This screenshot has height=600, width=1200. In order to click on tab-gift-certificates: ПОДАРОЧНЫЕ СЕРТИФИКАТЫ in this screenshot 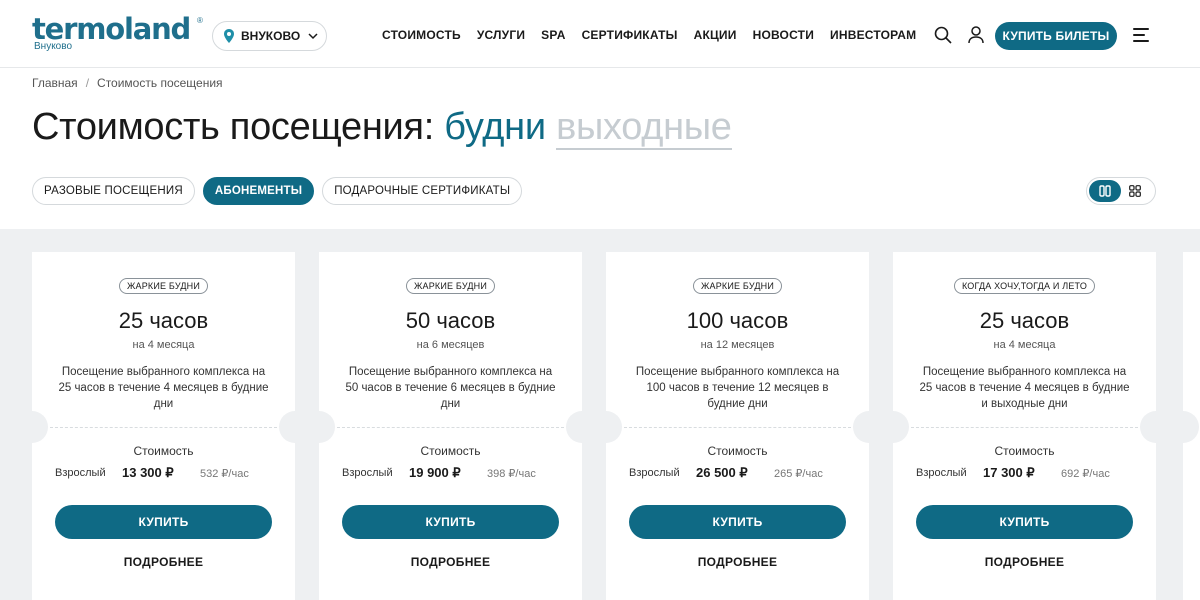, I will do `click(422, 191)`.